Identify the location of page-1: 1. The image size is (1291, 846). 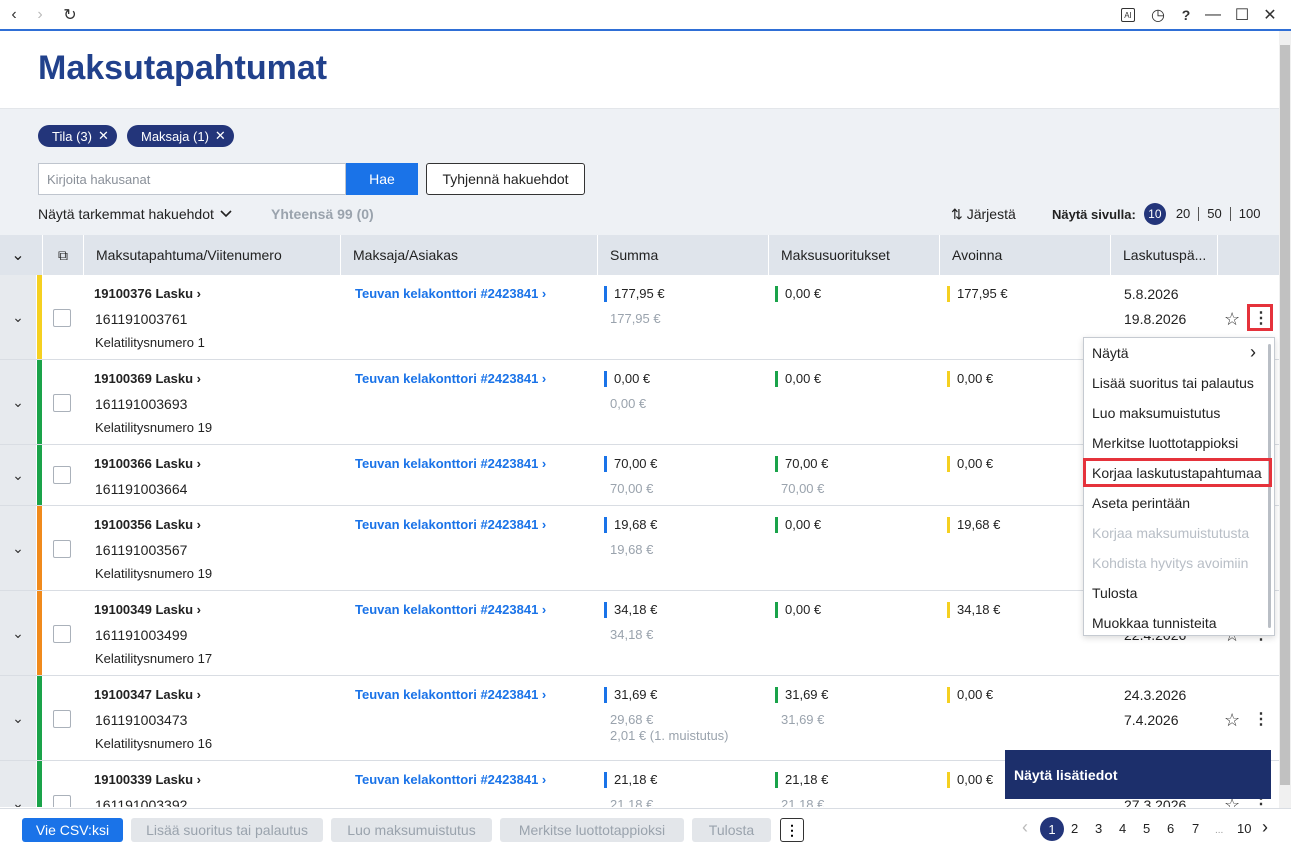
(1052, 829).